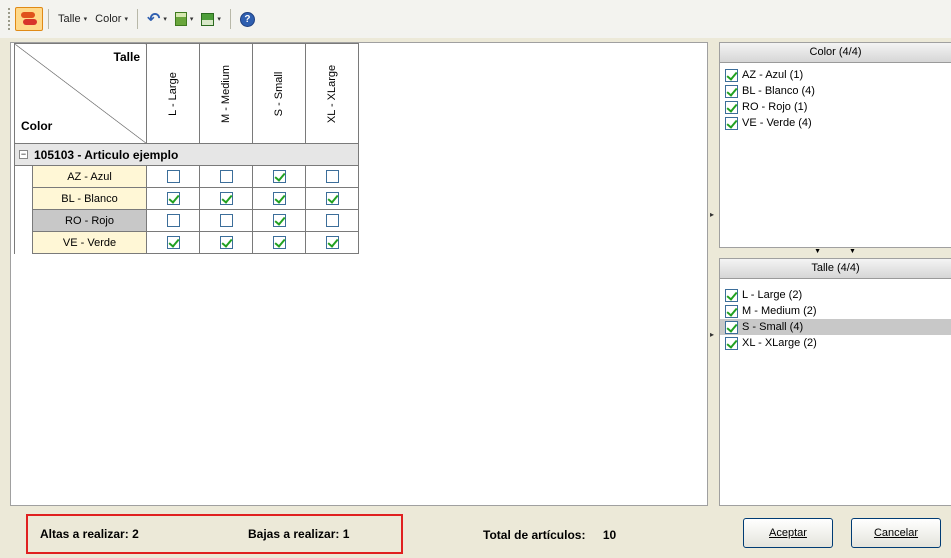  I want to click on corner-talle-label: Talle, so click(126, 57).